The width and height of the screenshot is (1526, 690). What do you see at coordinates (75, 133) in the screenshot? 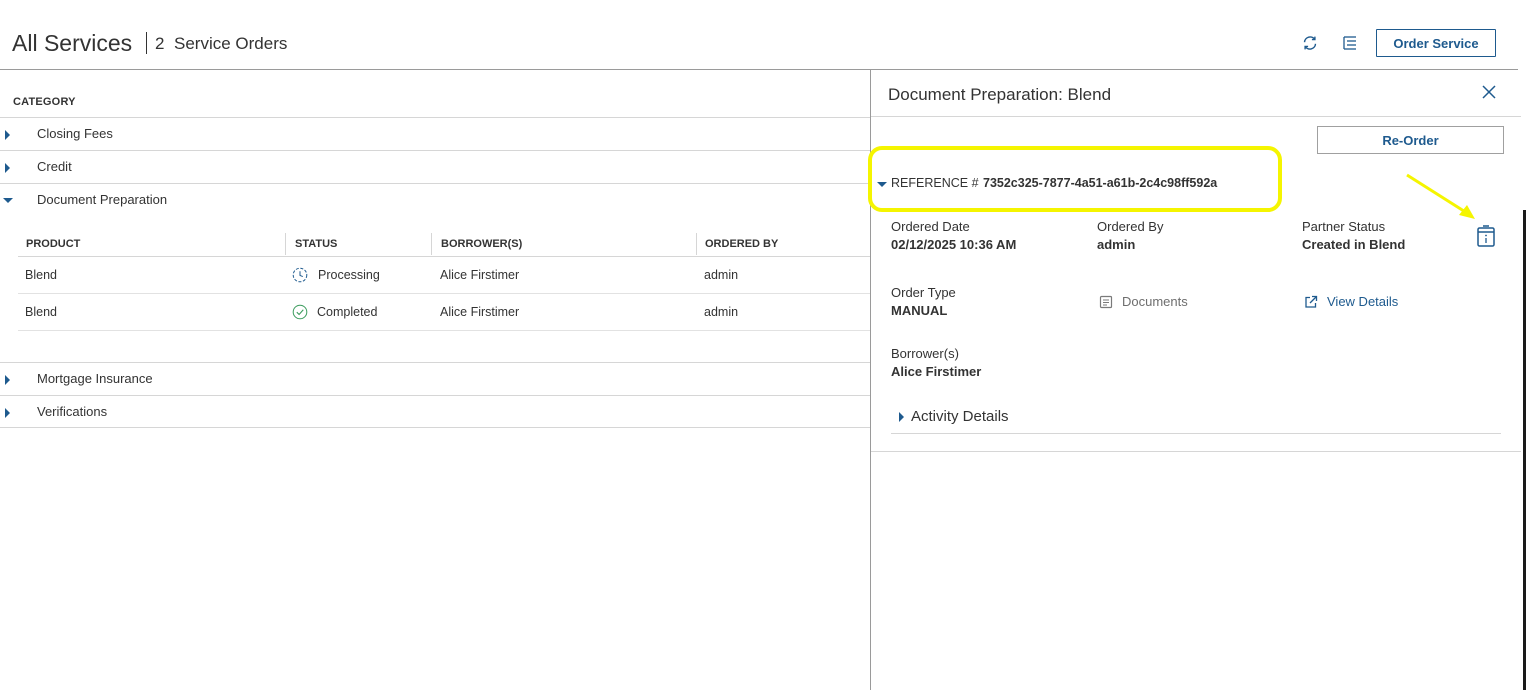
I see `category-label: Closing Fees` at bounding box center [75, 133].